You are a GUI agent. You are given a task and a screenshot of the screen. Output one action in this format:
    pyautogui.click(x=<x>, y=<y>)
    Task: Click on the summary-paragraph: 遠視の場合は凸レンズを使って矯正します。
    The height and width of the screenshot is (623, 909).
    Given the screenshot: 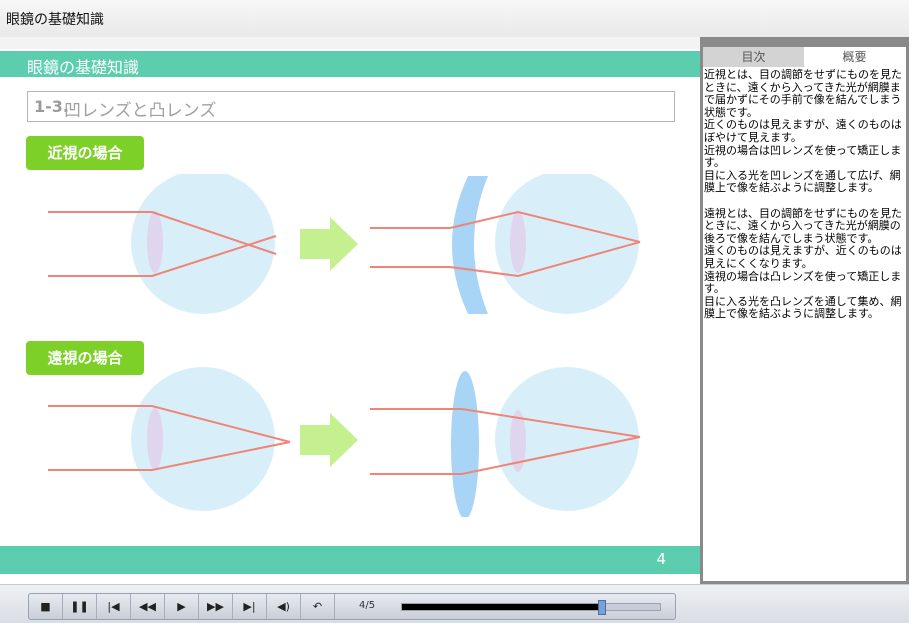 What is the action you would take?
    pyautogui.click(x=803, y=282)
    